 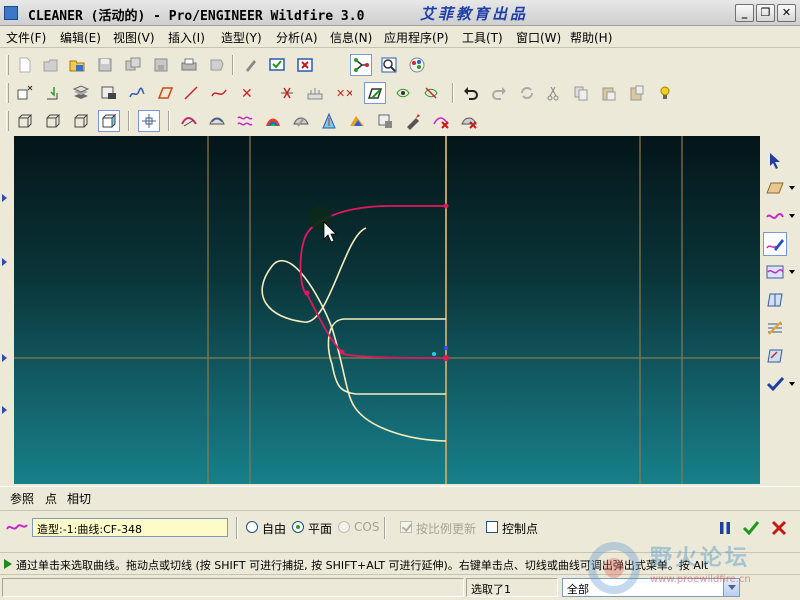 I want to click on app-icon, so click(x=11, y=13).